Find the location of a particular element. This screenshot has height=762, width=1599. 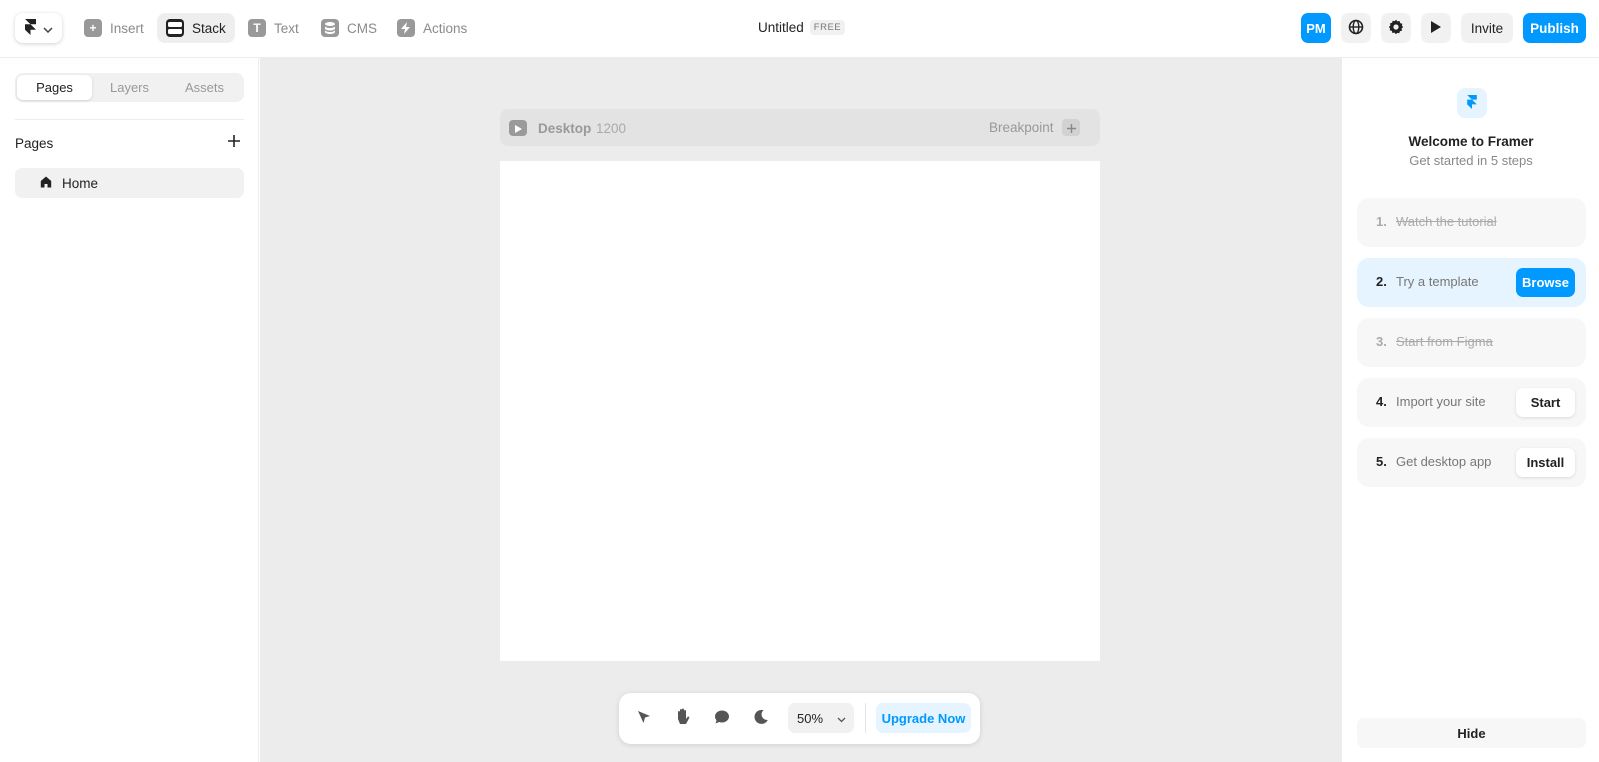

stack-icon is located at coordinates (175, 28).